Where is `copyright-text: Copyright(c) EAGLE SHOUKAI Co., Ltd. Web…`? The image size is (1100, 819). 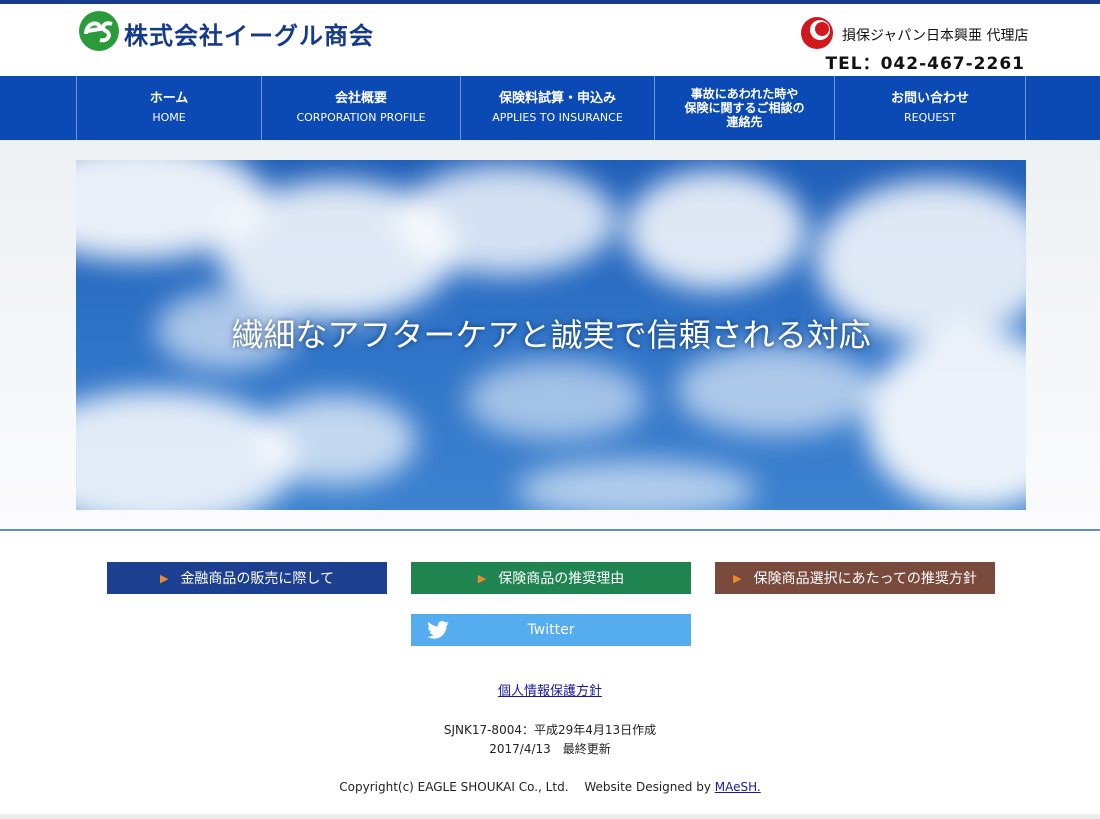
copyright-text: Copyright(c) EAGLE SHOUKAI Co., Ltd. Web… is located at coordinates (527, 787).